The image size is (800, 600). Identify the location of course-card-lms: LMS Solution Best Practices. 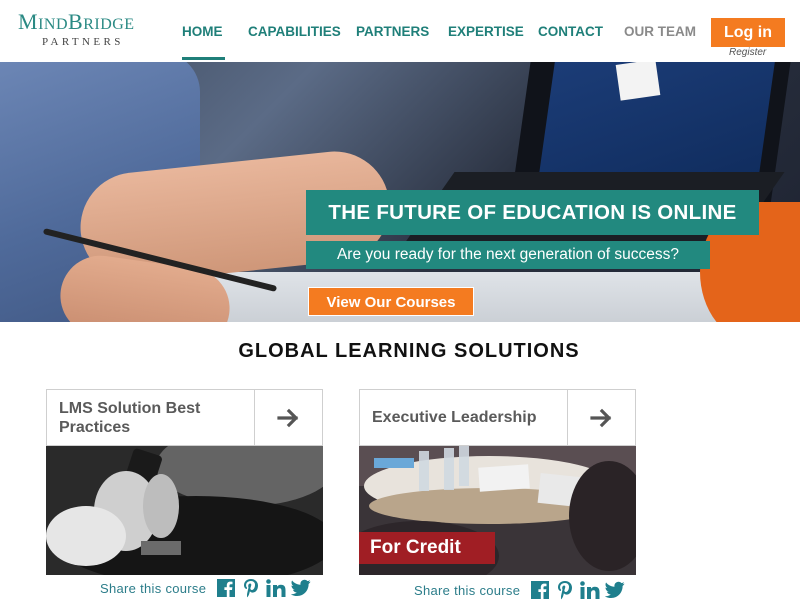
(184, 482).